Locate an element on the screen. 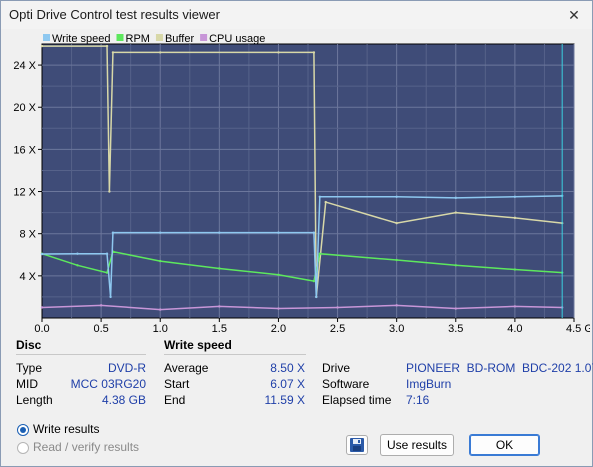 The image size is (593, 467). drive-value: PIONEER BD-ROM BDC-202 1.07 is located at coordinates (499, 368).